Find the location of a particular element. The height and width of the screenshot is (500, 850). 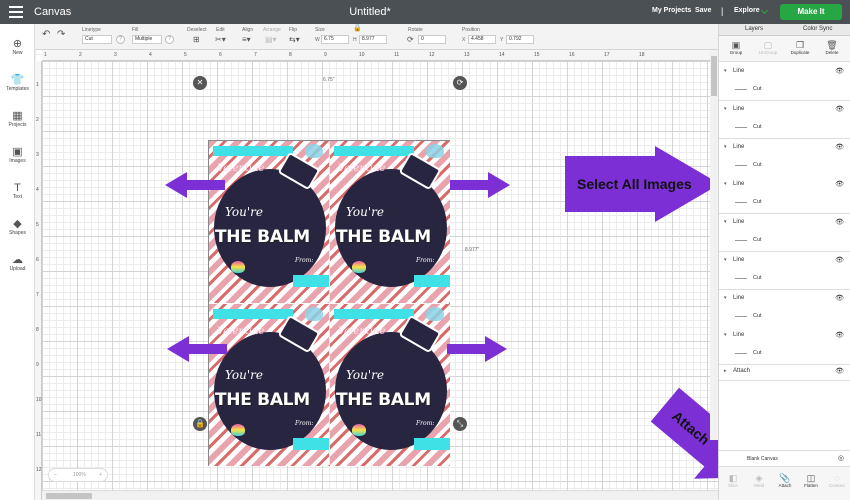

resize-handle-icon: ⤡ is located at coordinates (460, 424).